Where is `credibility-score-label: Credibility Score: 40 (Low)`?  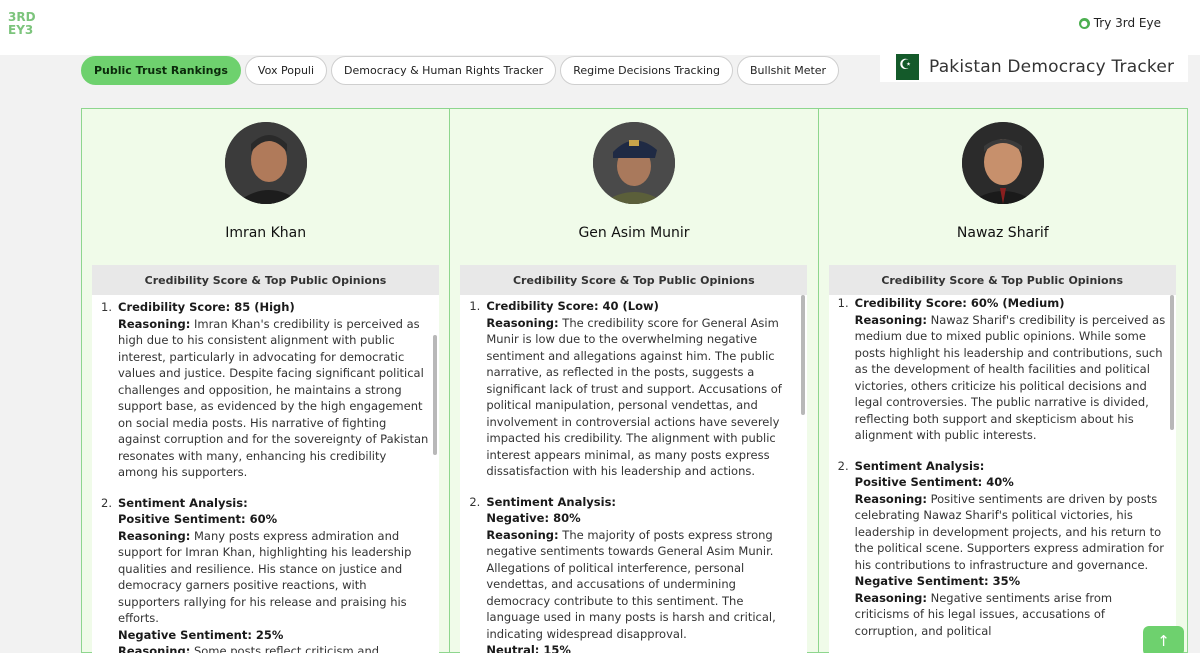
credibility-score-label: Credibility Score: 40 (Low) is located at coordinates (572, 306).